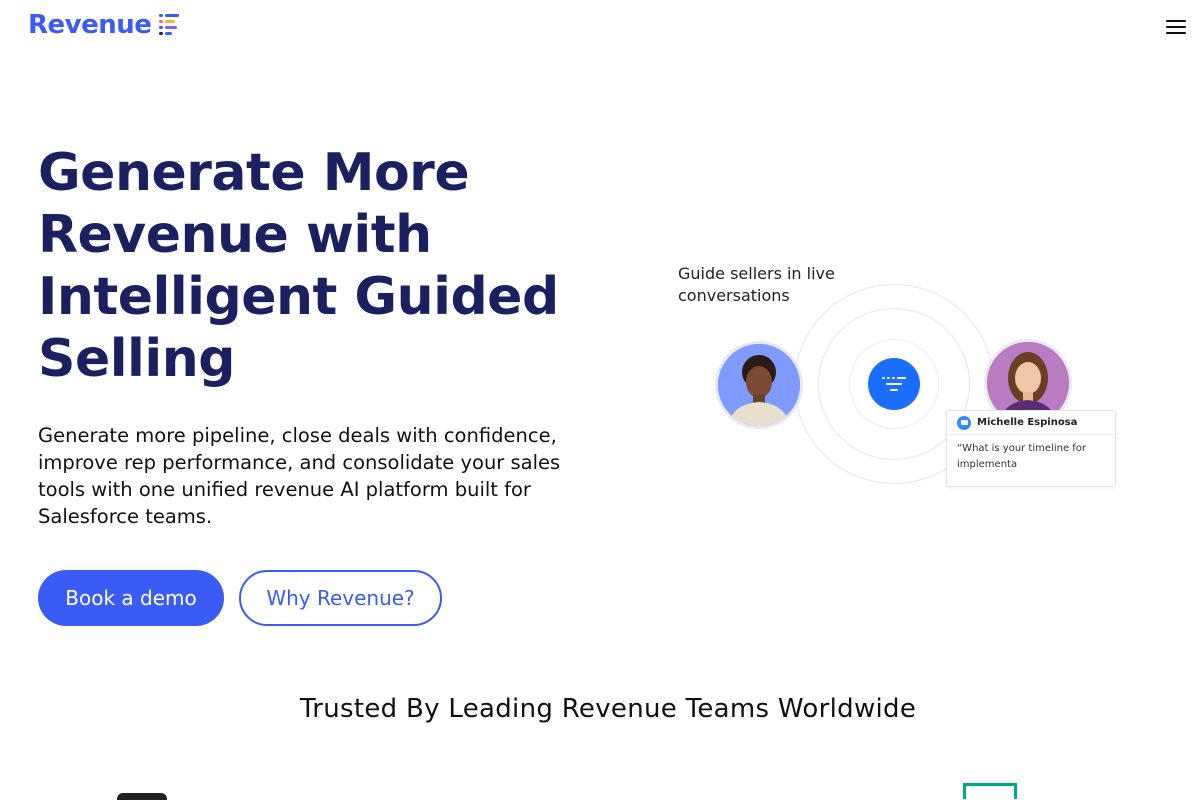  What do you see at coordinates (90, 25) in the screenshot?
I see `logo-text: Revenue` at bounding box center [90, 25].